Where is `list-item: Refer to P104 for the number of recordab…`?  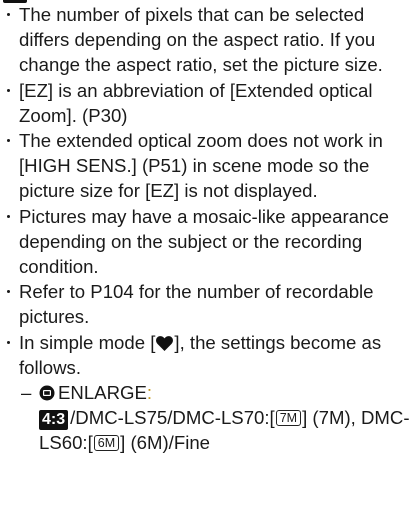
list-item: Refer to P104 for the number of recordab… is located at coordinates (208, 304).